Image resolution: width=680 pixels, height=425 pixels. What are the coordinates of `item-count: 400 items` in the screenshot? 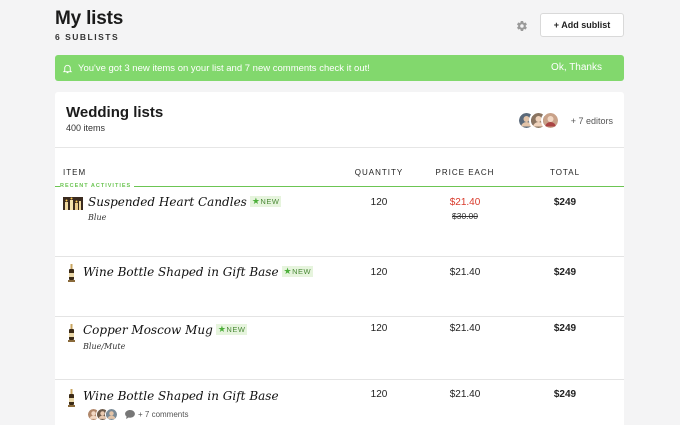 It's located at (86, 128).